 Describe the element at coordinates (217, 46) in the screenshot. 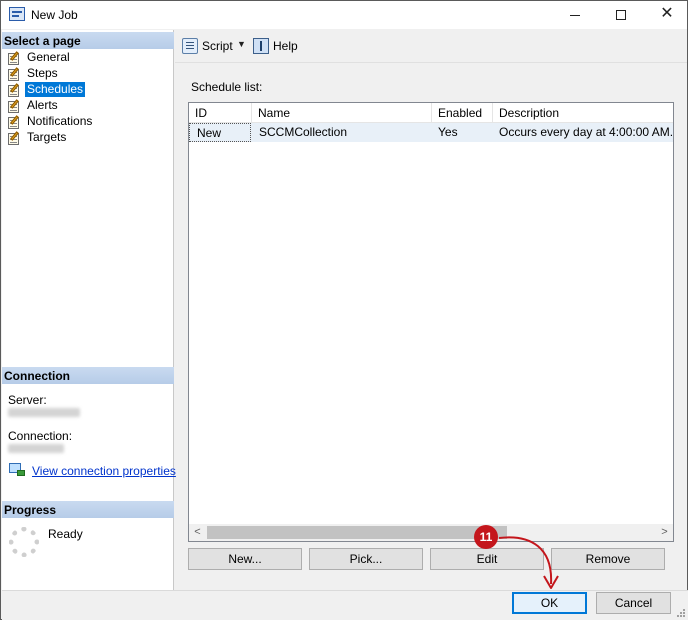

I see `script-label: Script` at that location.